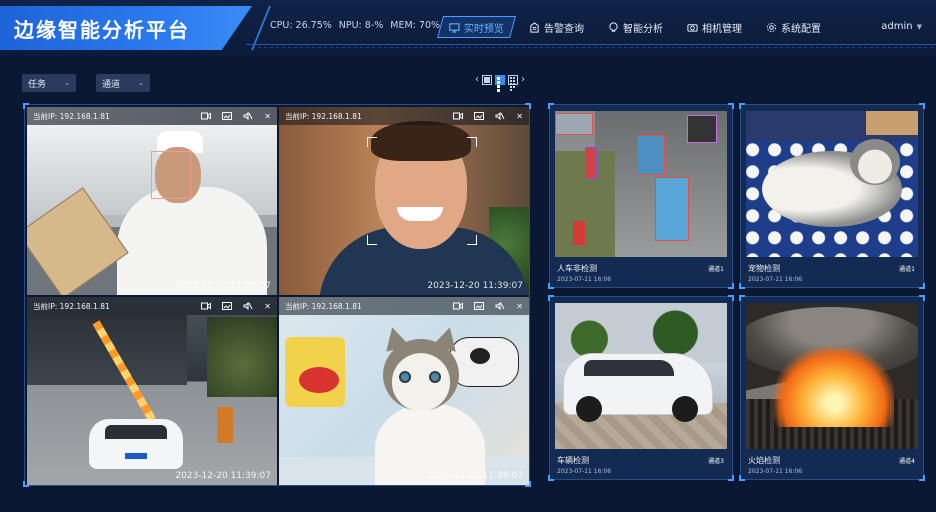  I want to click on detection-title: 宠物检测, so click(764, 268).